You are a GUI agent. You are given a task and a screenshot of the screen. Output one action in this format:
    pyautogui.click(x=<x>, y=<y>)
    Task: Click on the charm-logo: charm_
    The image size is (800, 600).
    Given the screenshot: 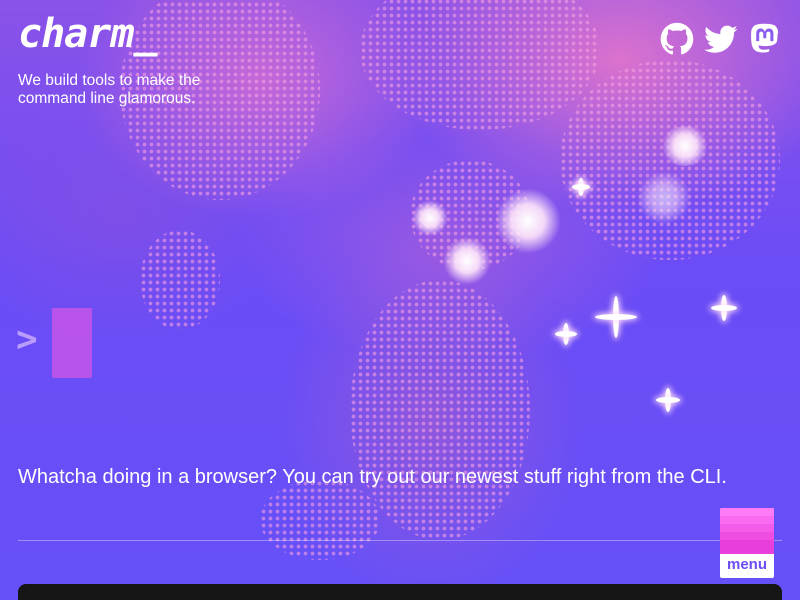 What is the action you would take?
    pyautogui.click(x=87, y=34)
    